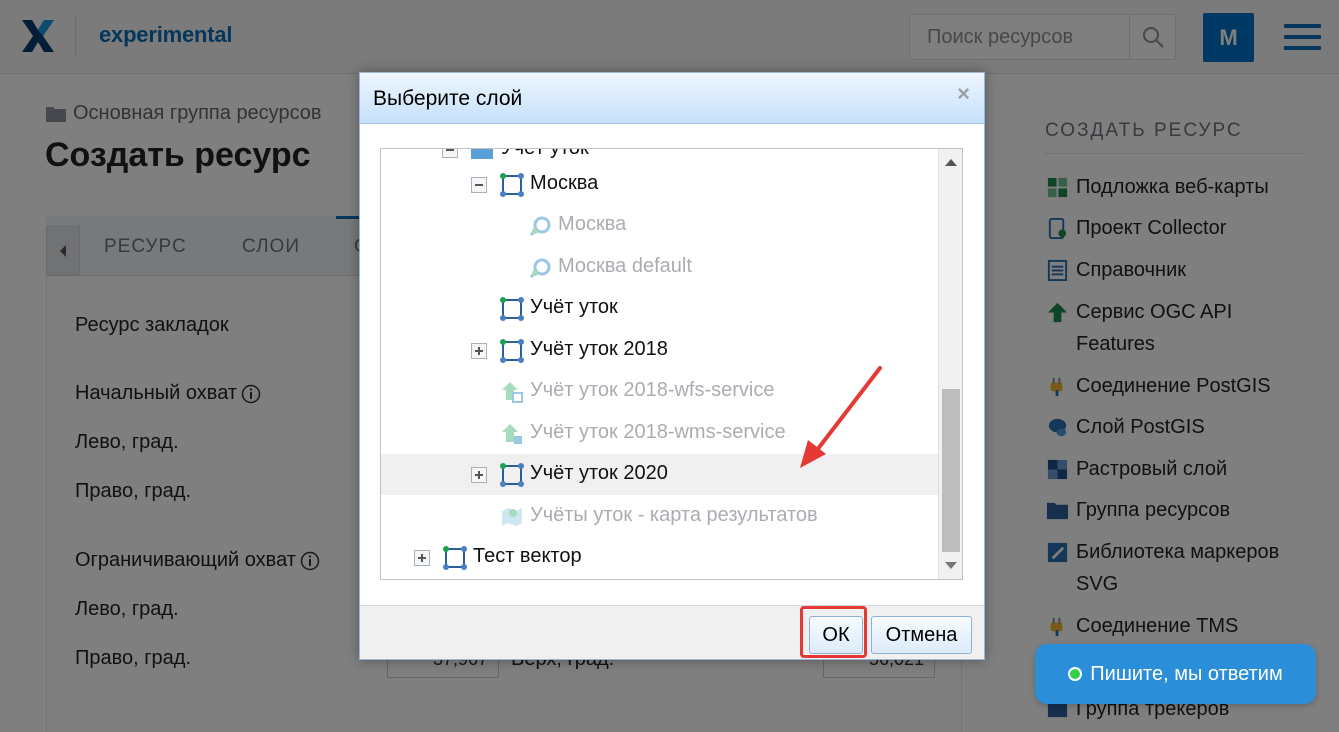 Image resolution: width=1339 pixels, height=732 pixels. I want to click on wfs-service-icon, so click(512, 392).